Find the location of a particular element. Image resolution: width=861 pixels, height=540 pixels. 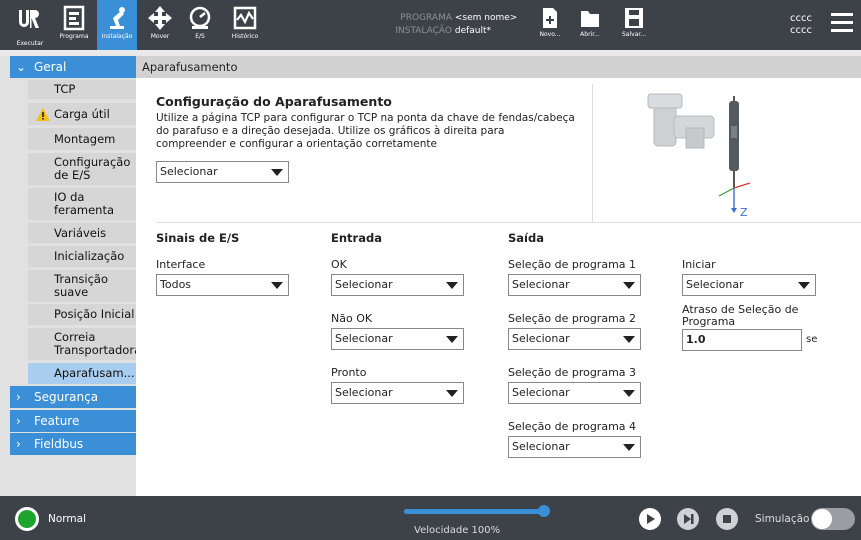

step-button is located at coordinates (688, 519).